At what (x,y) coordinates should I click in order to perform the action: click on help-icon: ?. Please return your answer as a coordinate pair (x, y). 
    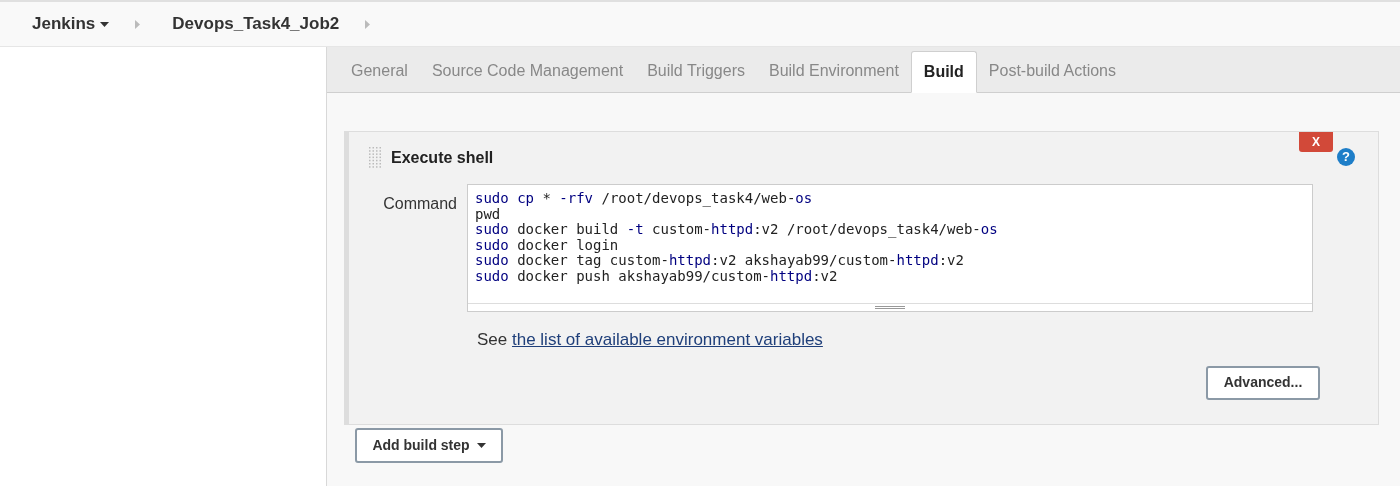
    Looking at the image, I should click on (1346, 157).